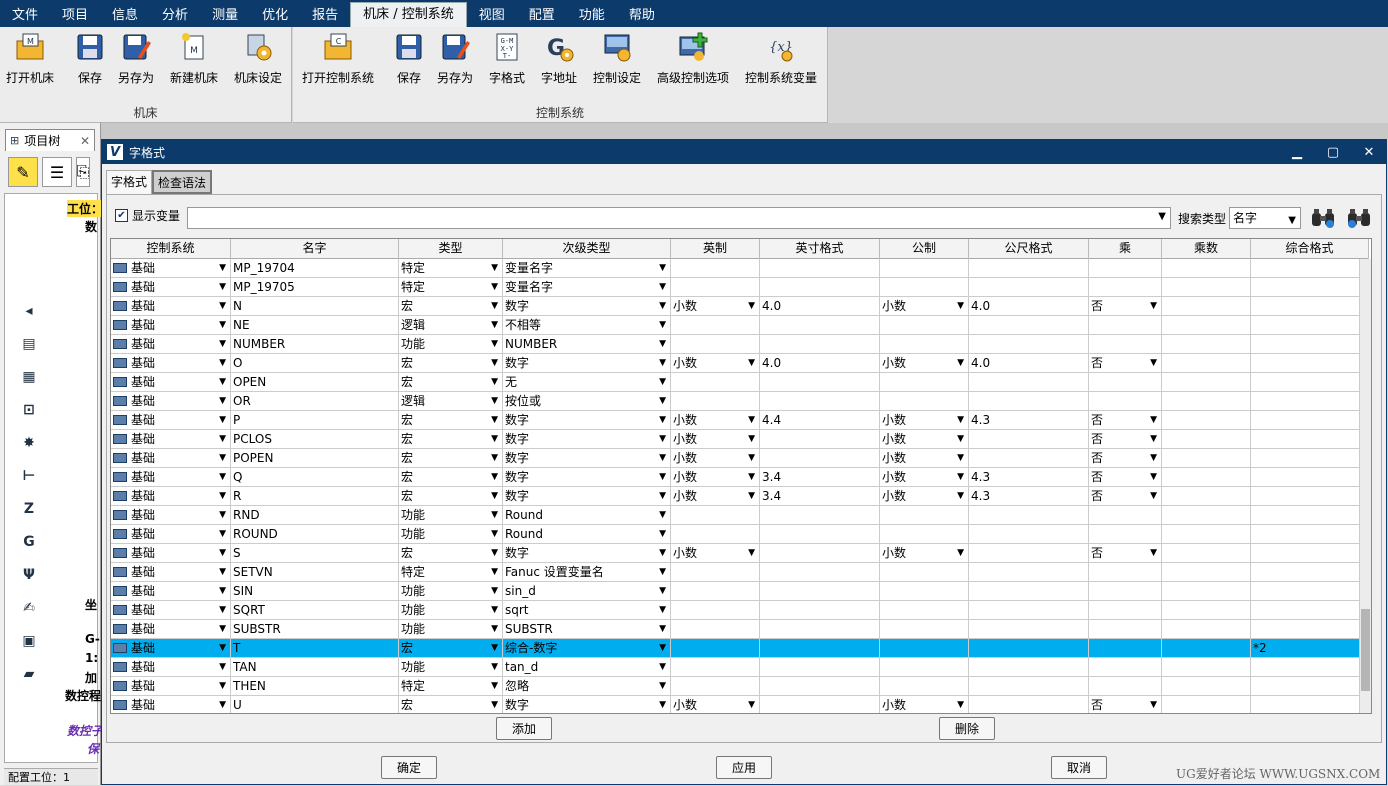 The image size is (1388, 786). What do you see at coordinates (820, 496) in the screenshot?
I see `table-cell: 3.4` at bounding box center [820, 496].